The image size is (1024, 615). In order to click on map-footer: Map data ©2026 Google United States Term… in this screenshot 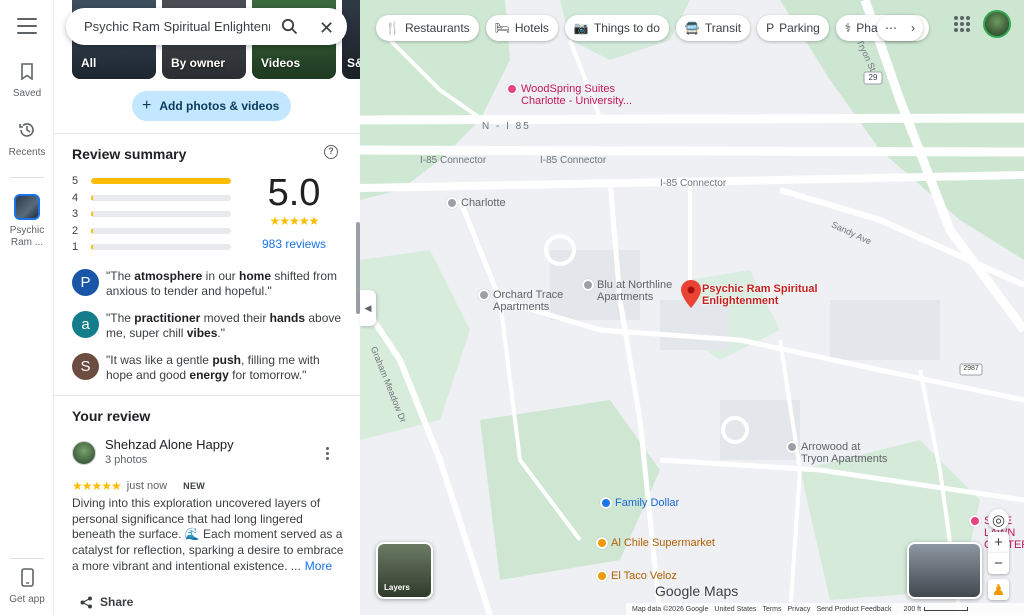, I will do `click(825, 609)`.